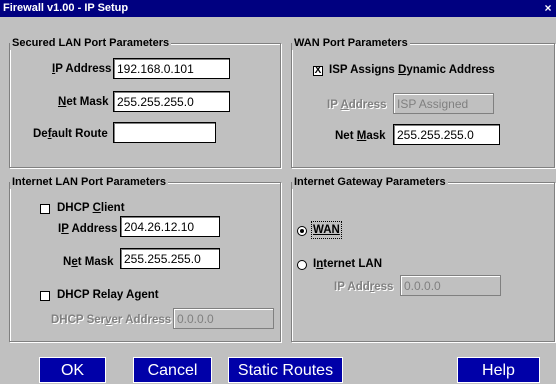 The image size is (556, 384). Describe the element at coordinates (111, 320) in the screenshot. I see `dhcp-server-label: DHCP Server Address` at that location.